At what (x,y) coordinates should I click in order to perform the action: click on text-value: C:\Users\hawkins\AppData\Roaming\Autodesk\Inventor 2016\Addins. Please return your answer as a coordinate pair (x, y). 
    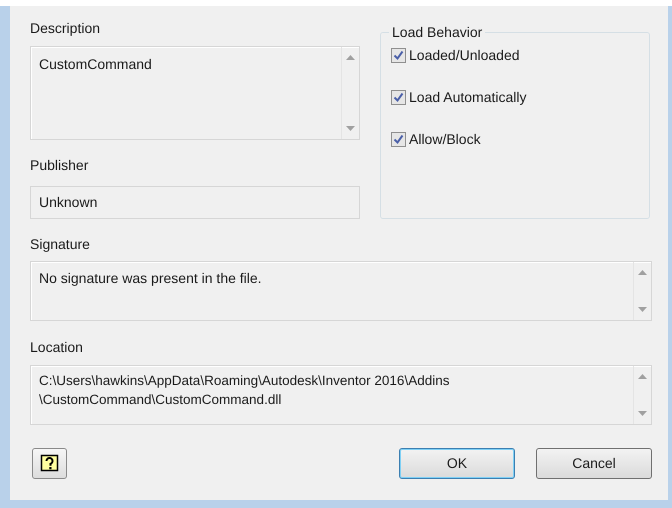
    Looking at the image, I should click on (244, 381).